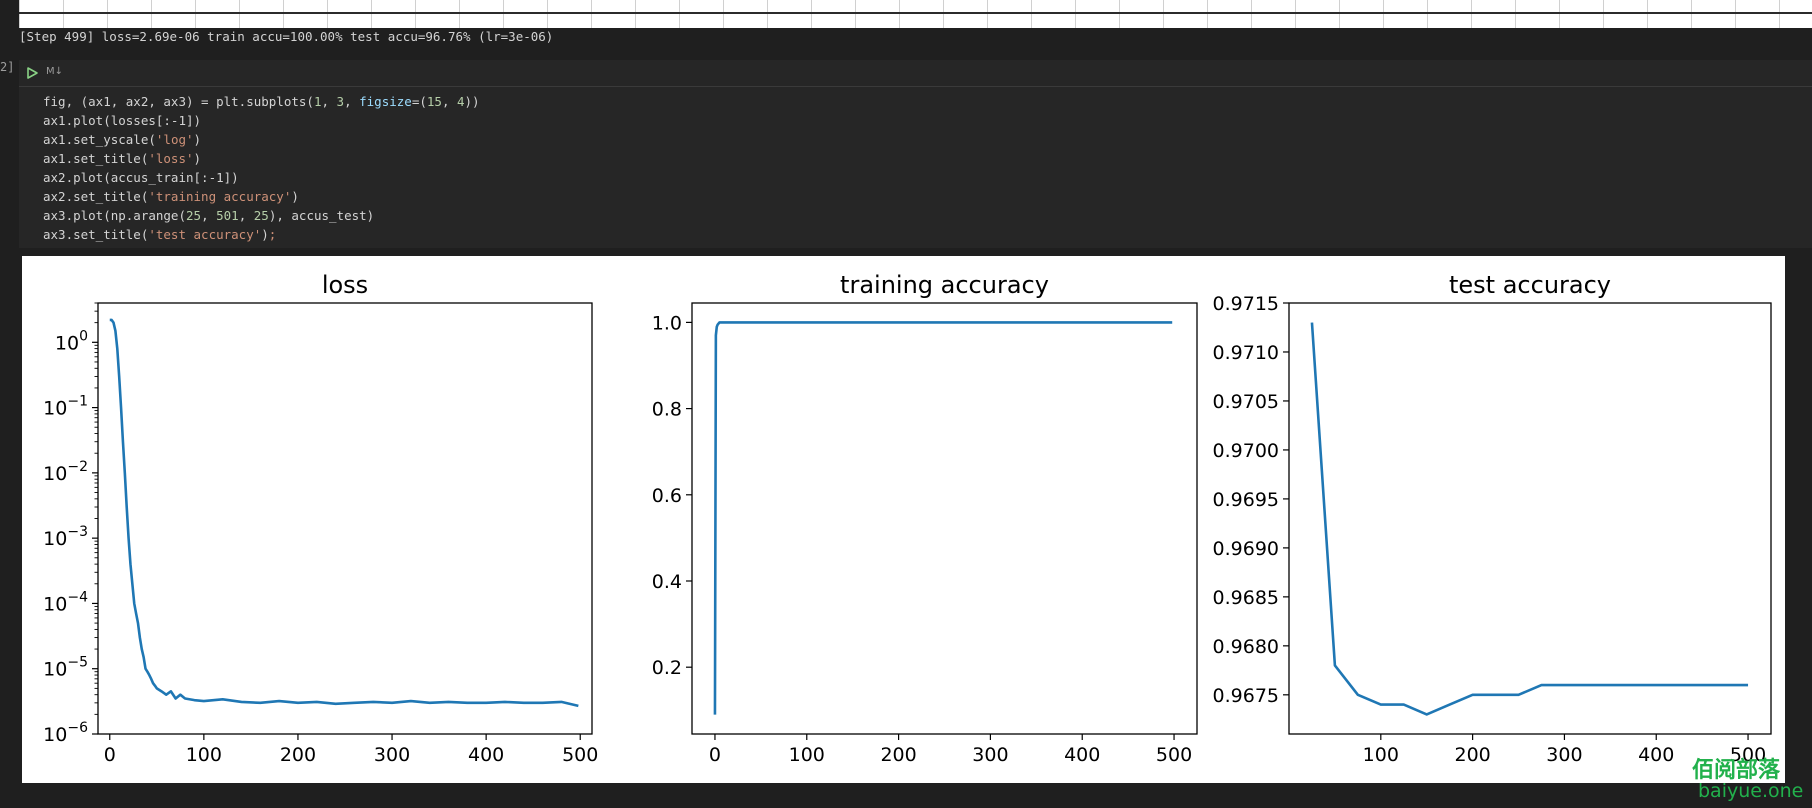  I want to click on chart-title: test accuracy, so click(1530, 285).